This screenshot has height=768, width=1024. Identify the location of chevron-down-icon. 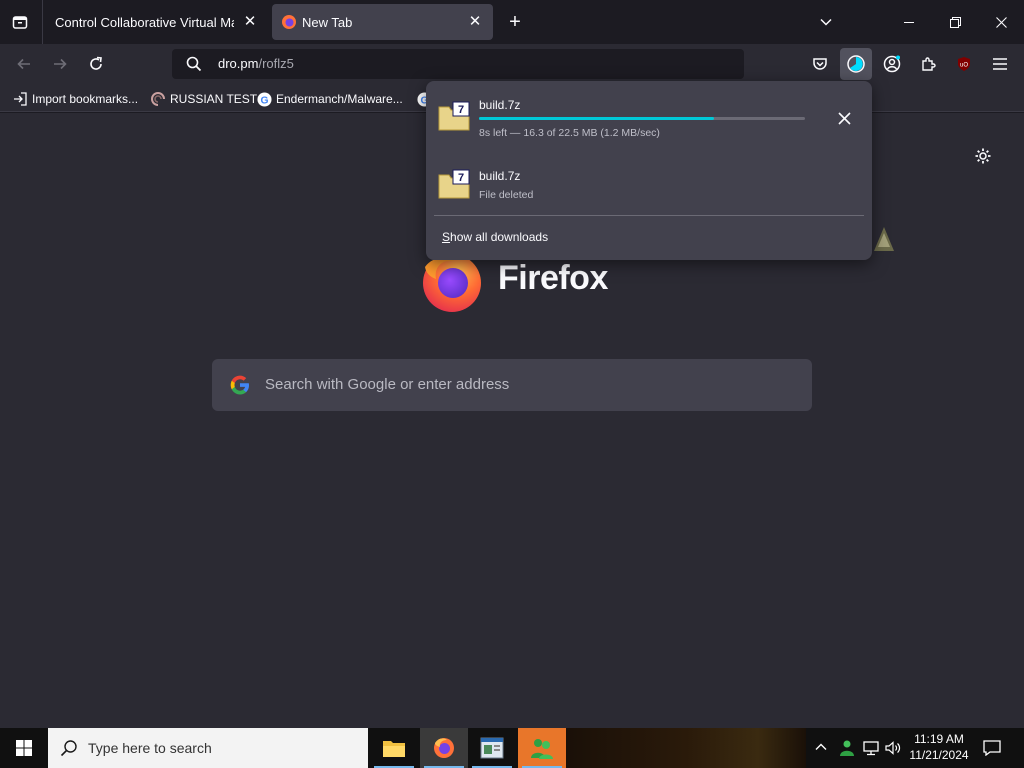
(826, 22).